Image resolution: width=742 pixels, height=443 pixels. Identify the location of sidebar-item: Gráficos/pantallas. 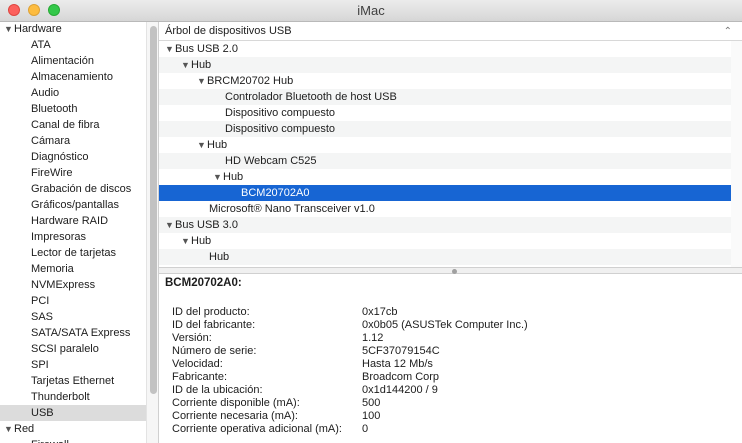
(73, 205).